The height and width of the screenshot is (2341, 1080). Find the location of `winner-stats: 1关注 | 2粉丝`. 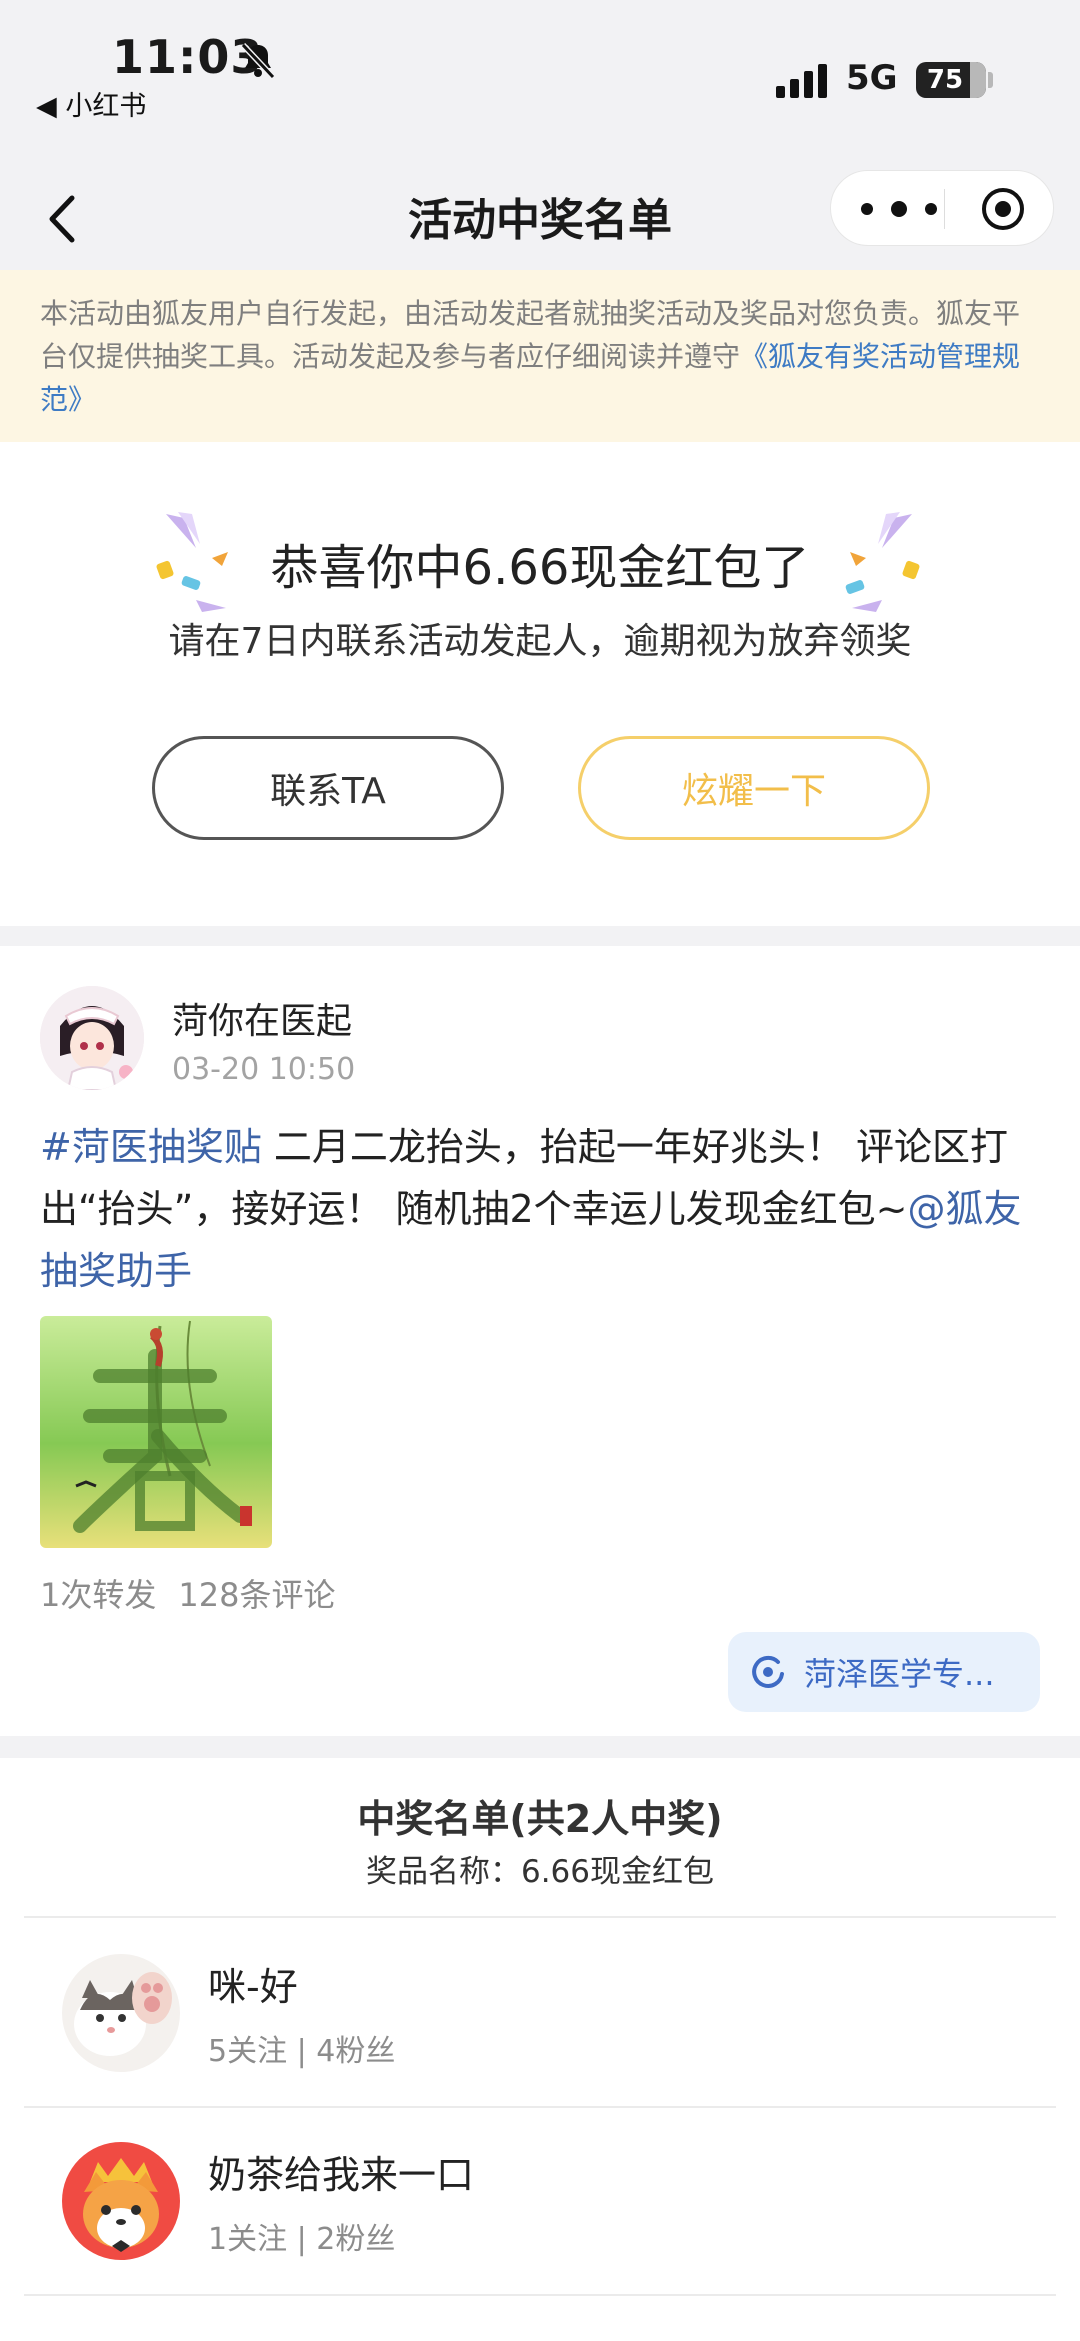

winner-stats: 1关注 | 2粉丝 is located at coordinates (302, 2239).